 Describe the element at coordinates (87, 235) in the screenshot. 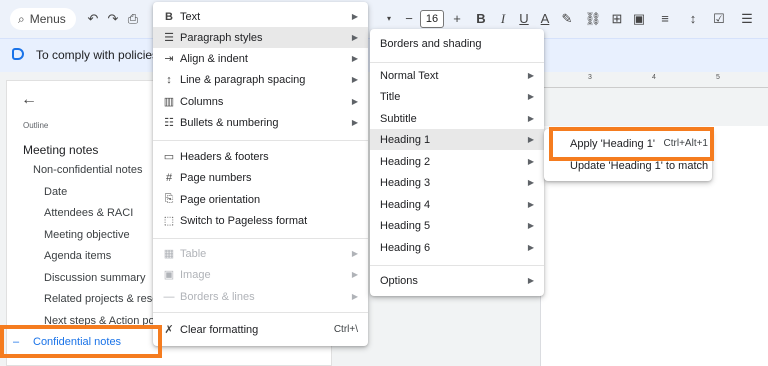

I see `outline-item-meeting-objective: Meeting objective` at that location.